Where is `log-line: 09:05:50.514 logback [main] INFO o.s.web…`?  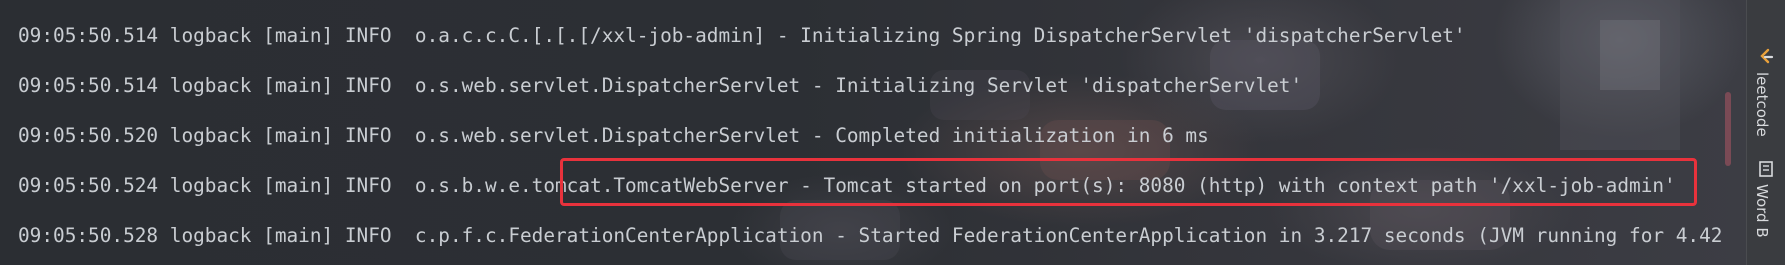 log-line: 09:05:50.514 logback [main] INFO o.s.web… is located at coordinates (660, 85).